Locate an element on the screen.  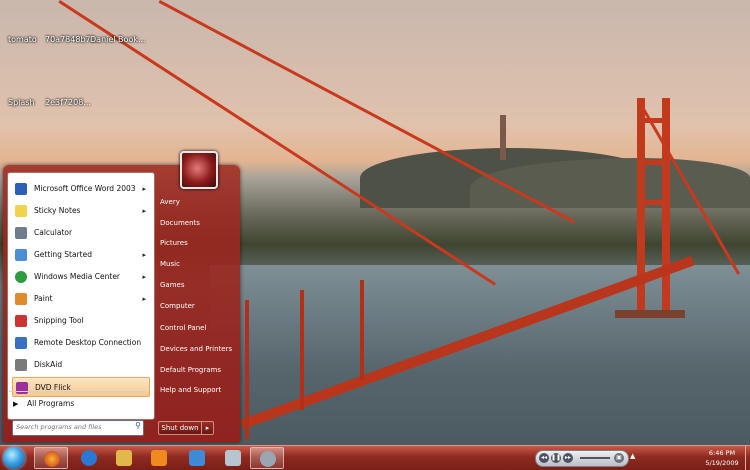
recycle-bin-icon is located at coordinates (233, 458).